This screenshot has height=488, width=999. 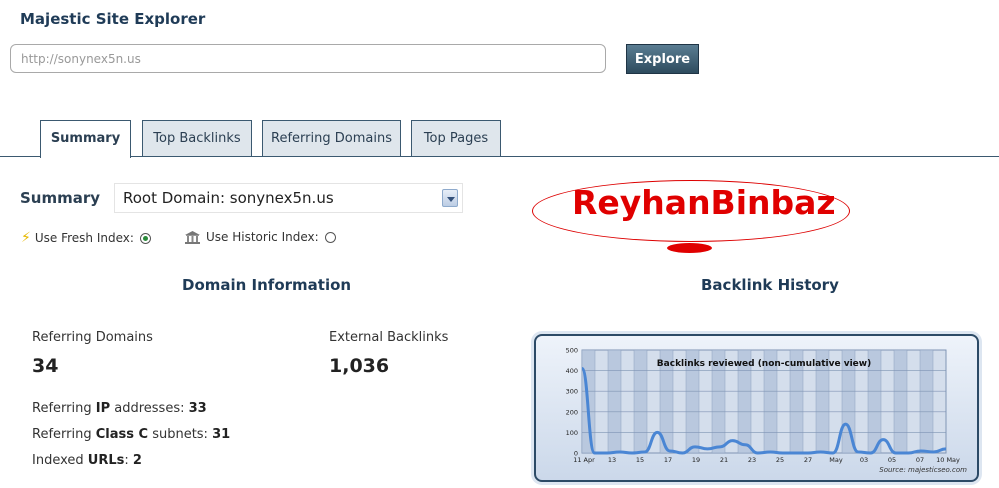 What do you see at coordinates (770, 285) in the screenshot?
I see `backlink-history-title: Backlink History` at bounding box center [770, 285].